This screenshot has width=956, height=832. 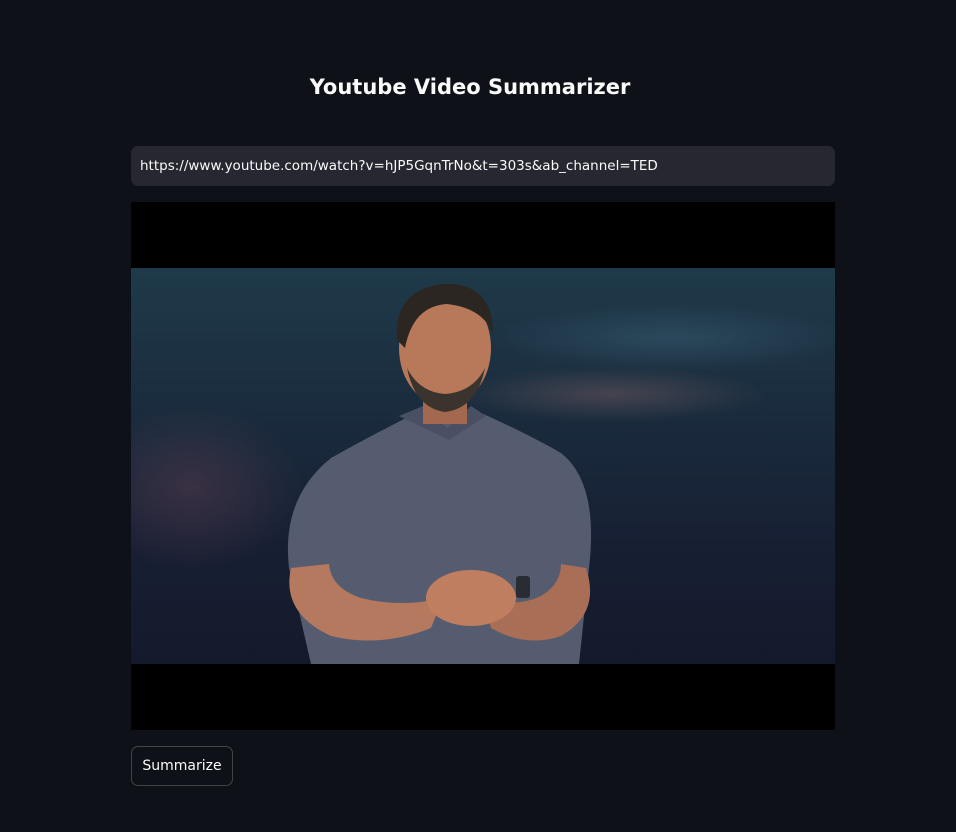 I want to click on page-title: Youtube Video Summarizer, so click(x=470, y=87).